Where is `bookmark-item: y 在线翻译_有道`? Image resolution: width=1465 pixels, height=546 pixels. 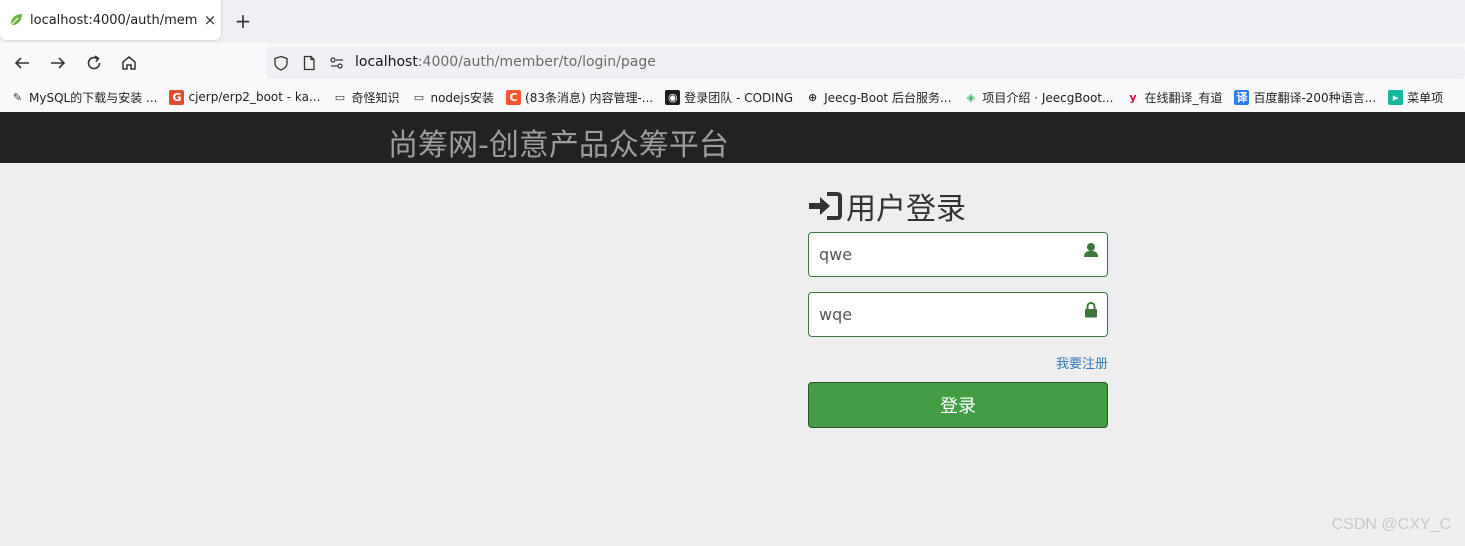 bookmark-item: y 在线翻译_有道 is located at coordinates (1173, 97).